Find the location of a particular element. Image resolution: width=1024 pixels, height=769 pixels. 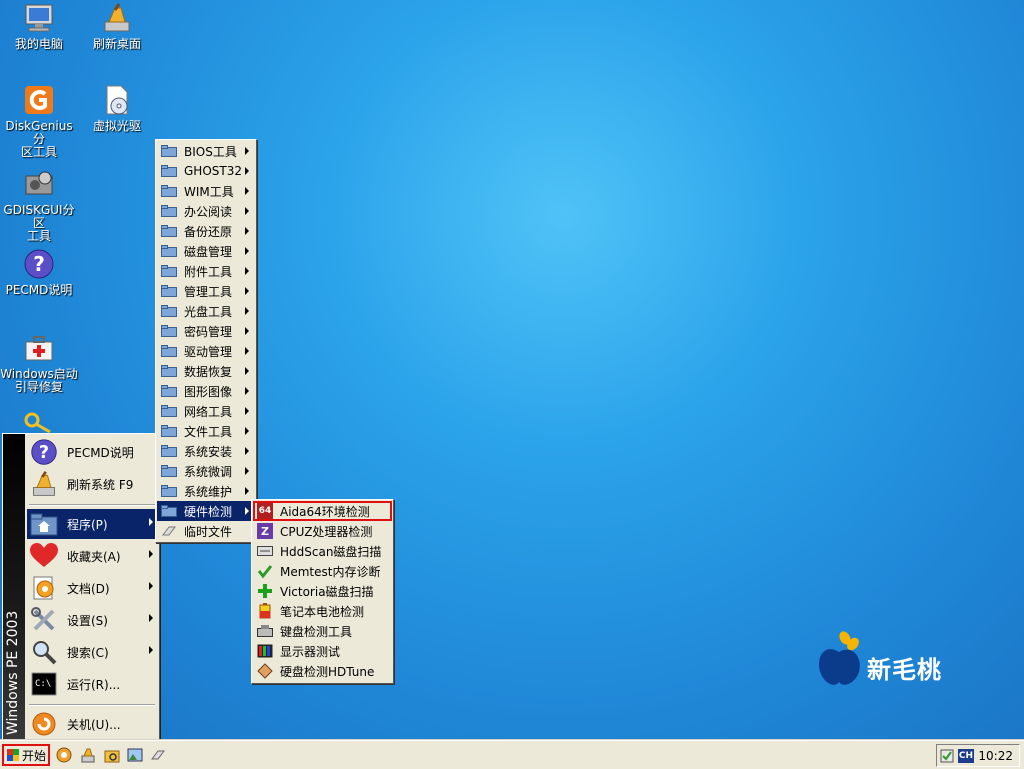

hardware-item-label: Memtest内存诊断 is located at coordinates (330, 571).